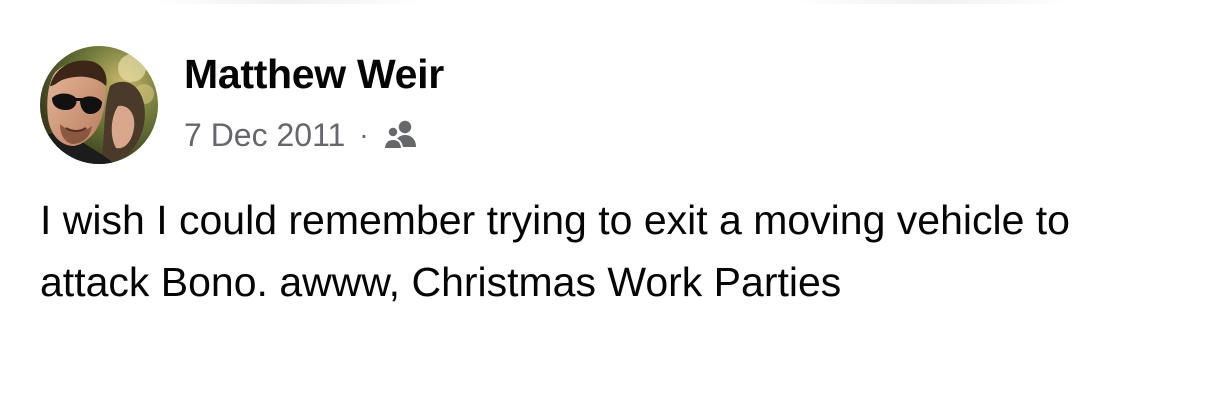  What do you see at coordinates (610, 2) in the screenshot?
I see `divider` at bounding box center [610, 2].